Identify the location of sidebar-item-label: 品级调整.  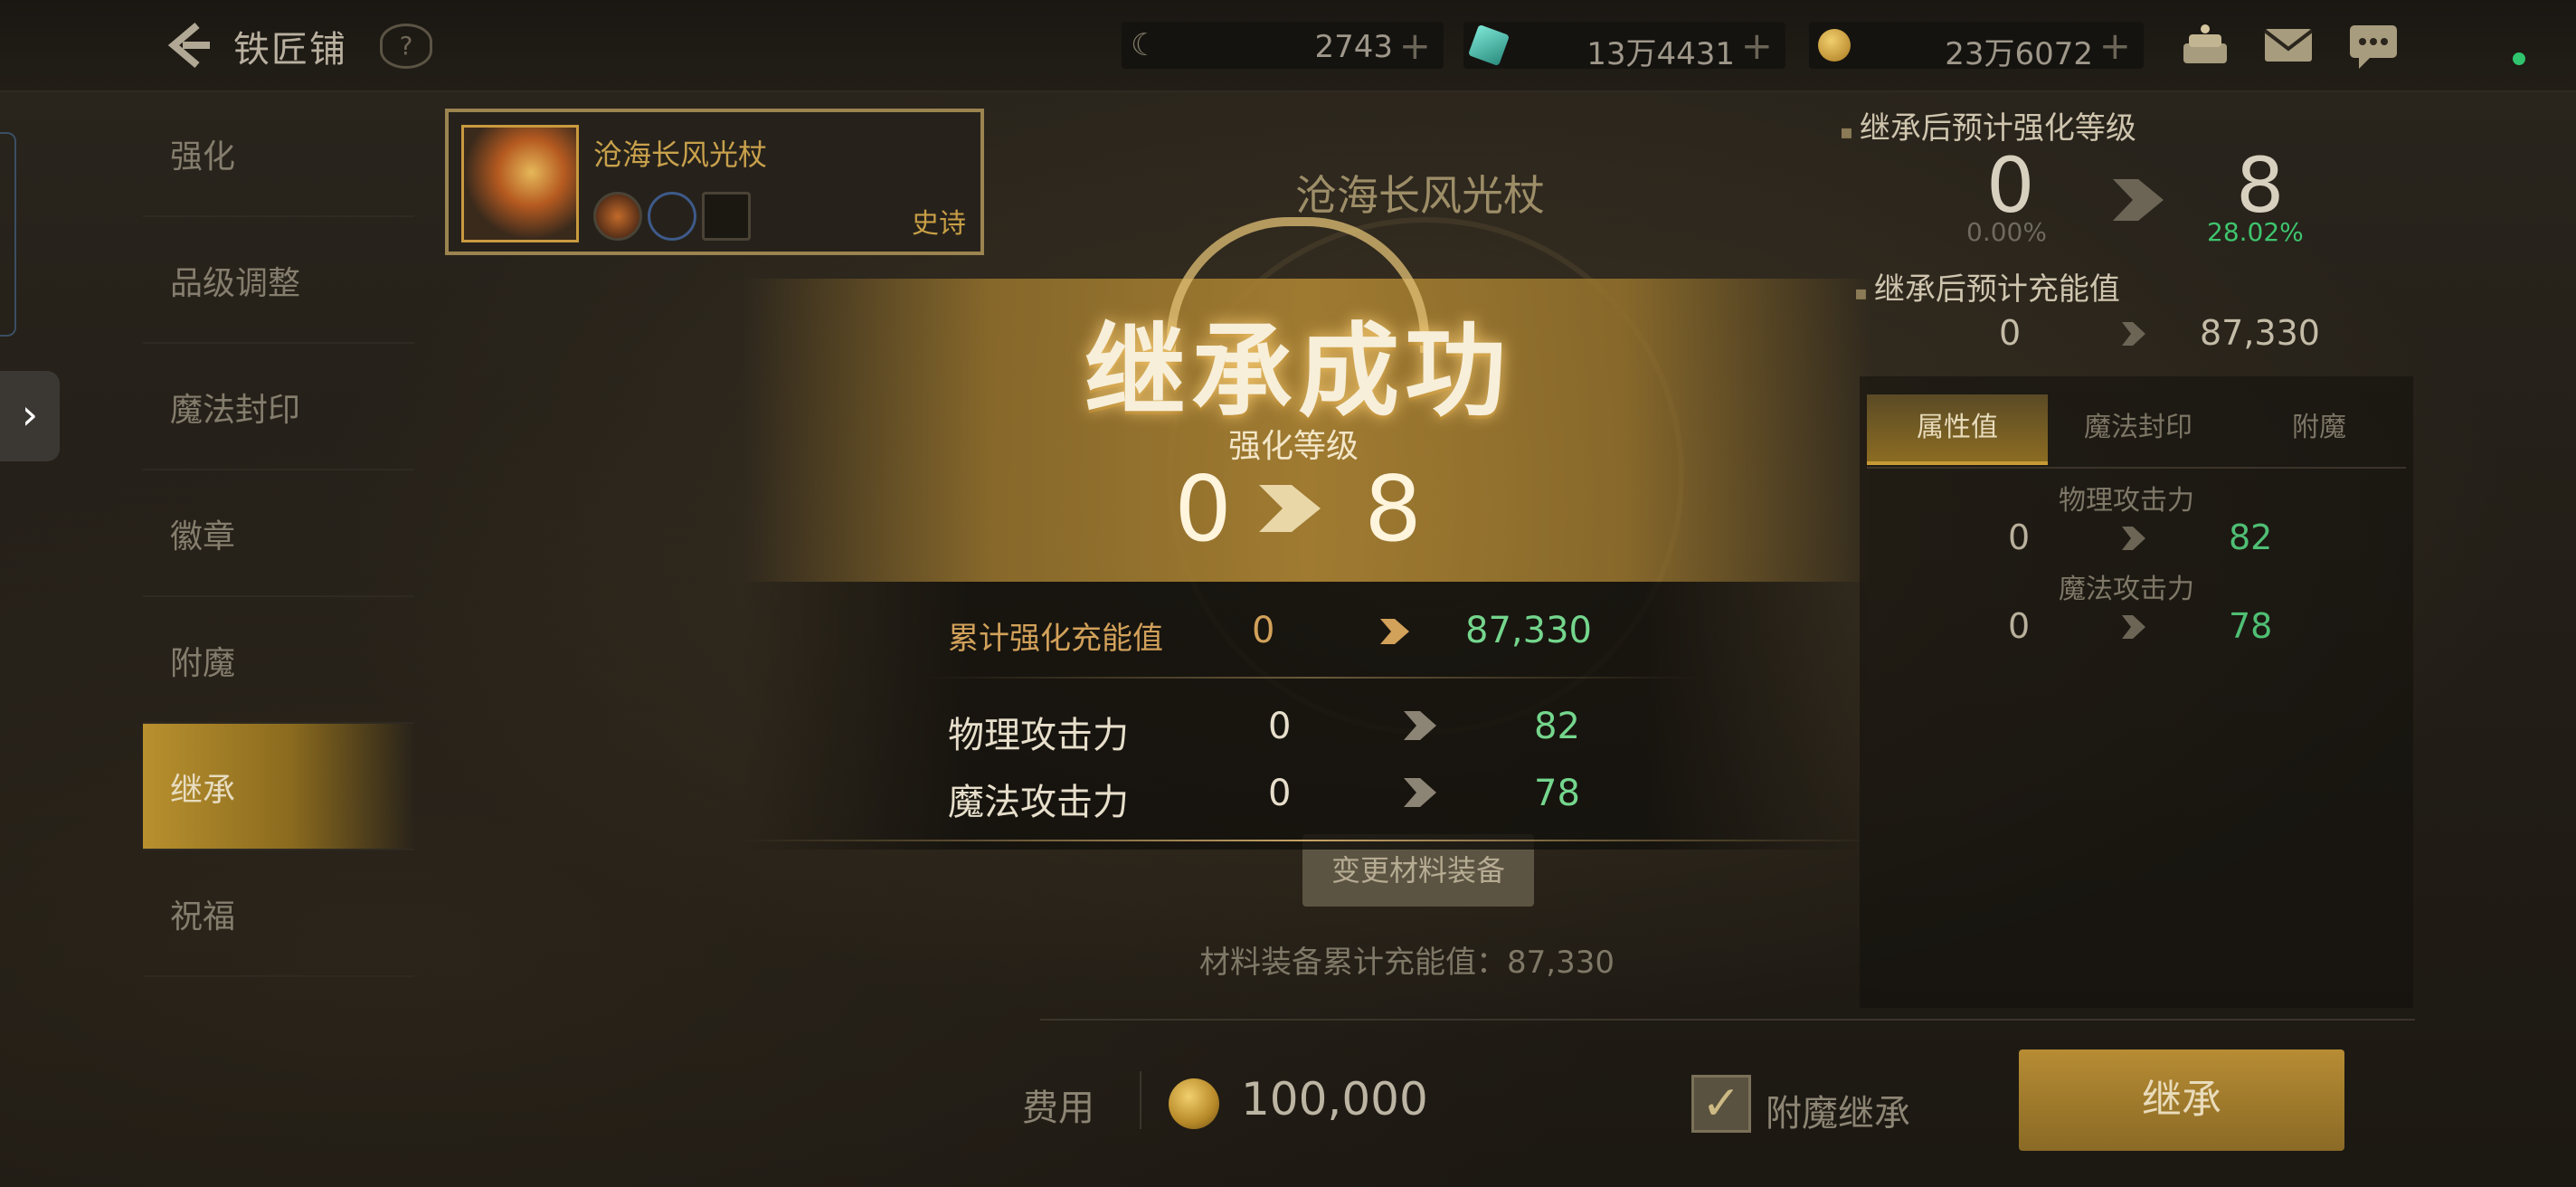
(236, 283).